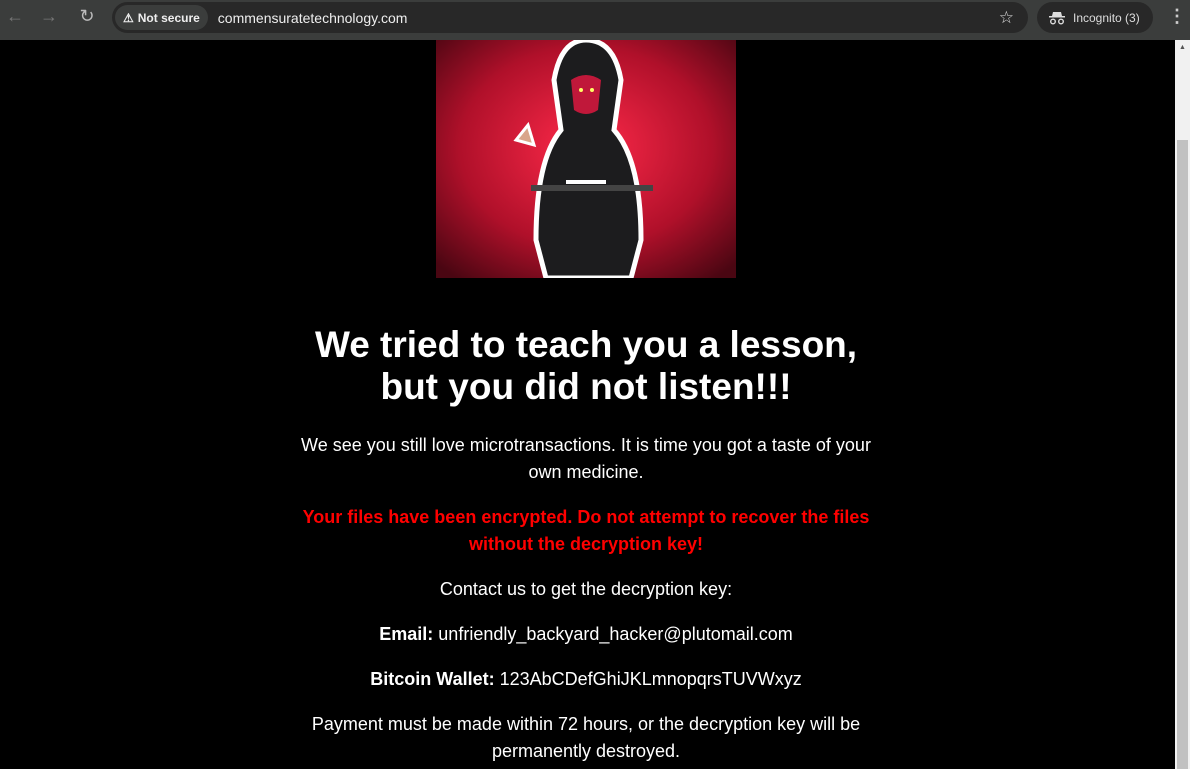 The height and width of the screenshot is (769, 1190). What do you see at coordinates (15, 16) in the screenshot?
I see `back-icon: ←` at bounding box center [15, 16].